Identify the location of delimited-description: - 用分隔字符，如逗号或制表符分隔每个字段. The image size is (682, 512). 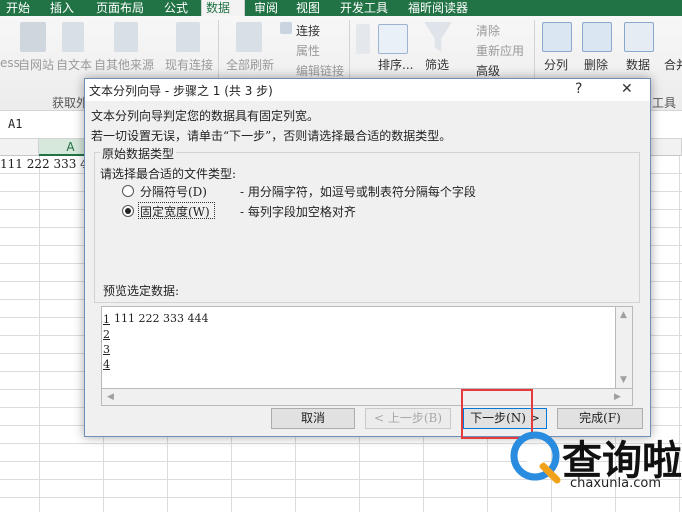
(358, 192).